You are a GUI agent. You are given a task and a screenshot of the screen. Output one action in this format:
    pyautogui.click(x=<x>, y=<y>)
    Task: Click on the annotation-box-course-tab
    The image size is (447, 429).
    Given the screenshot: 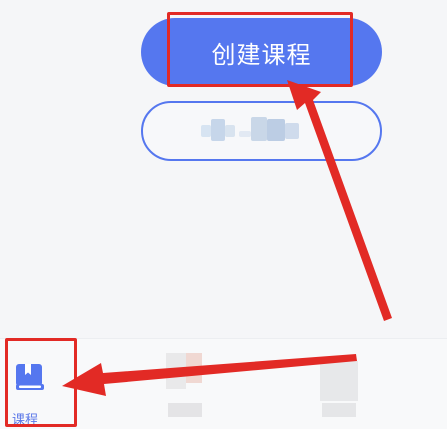 What is the action you would take?
    pyautogui.click(x=41, y=382)
    